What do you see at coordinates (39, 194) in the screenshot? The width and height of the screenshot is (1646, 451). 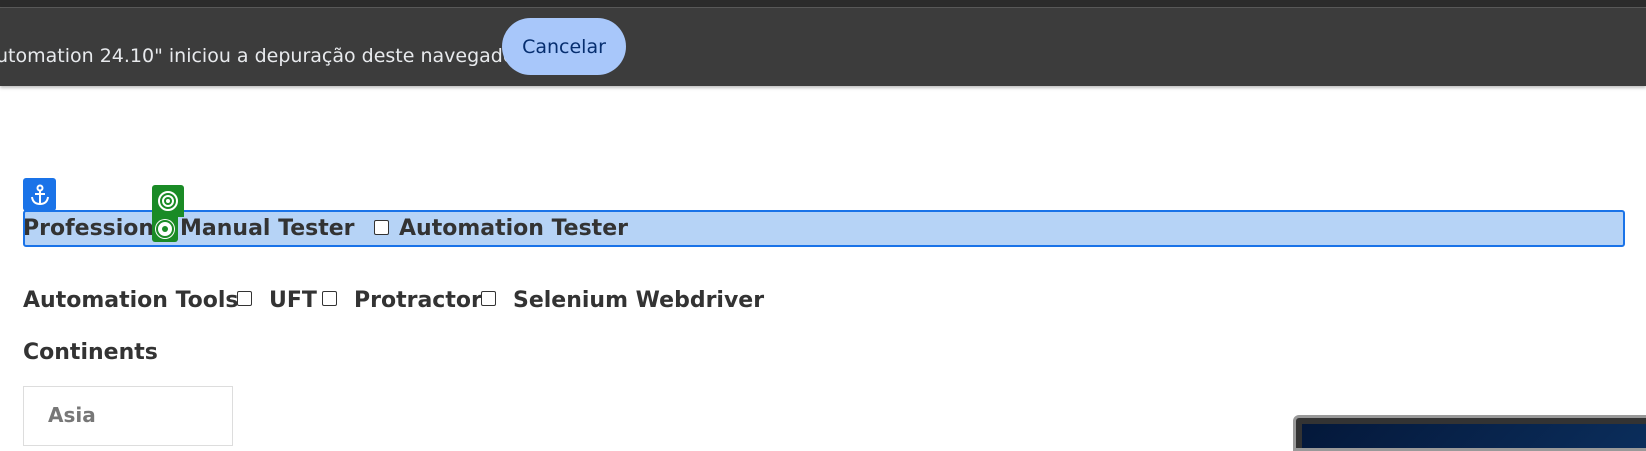 I see `anchor-icon` at bounding box center [39, 194].